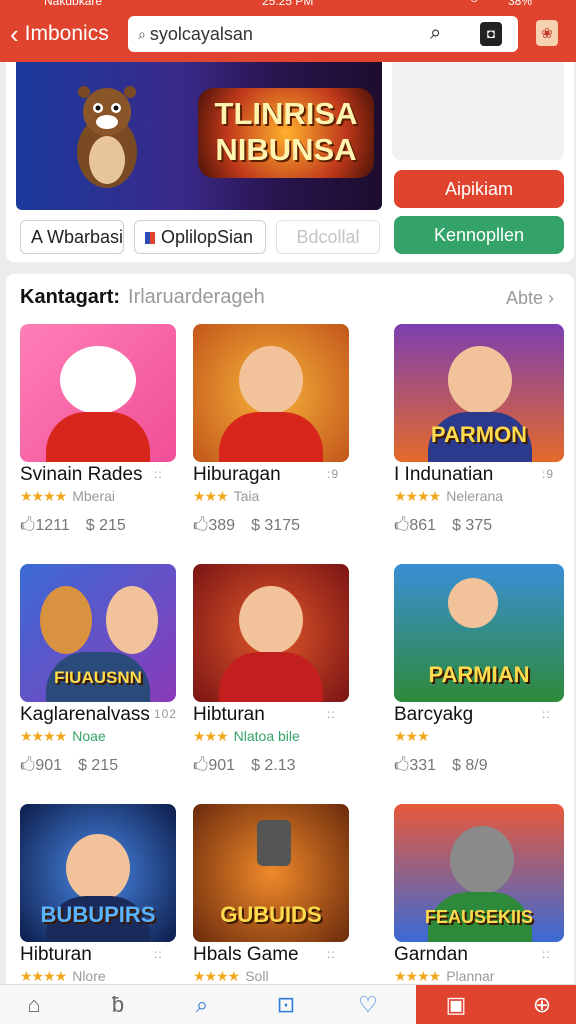 This screenshot has height=1024, width=576. I want to click on coins-count: $ 8/9, so click(470, 765).